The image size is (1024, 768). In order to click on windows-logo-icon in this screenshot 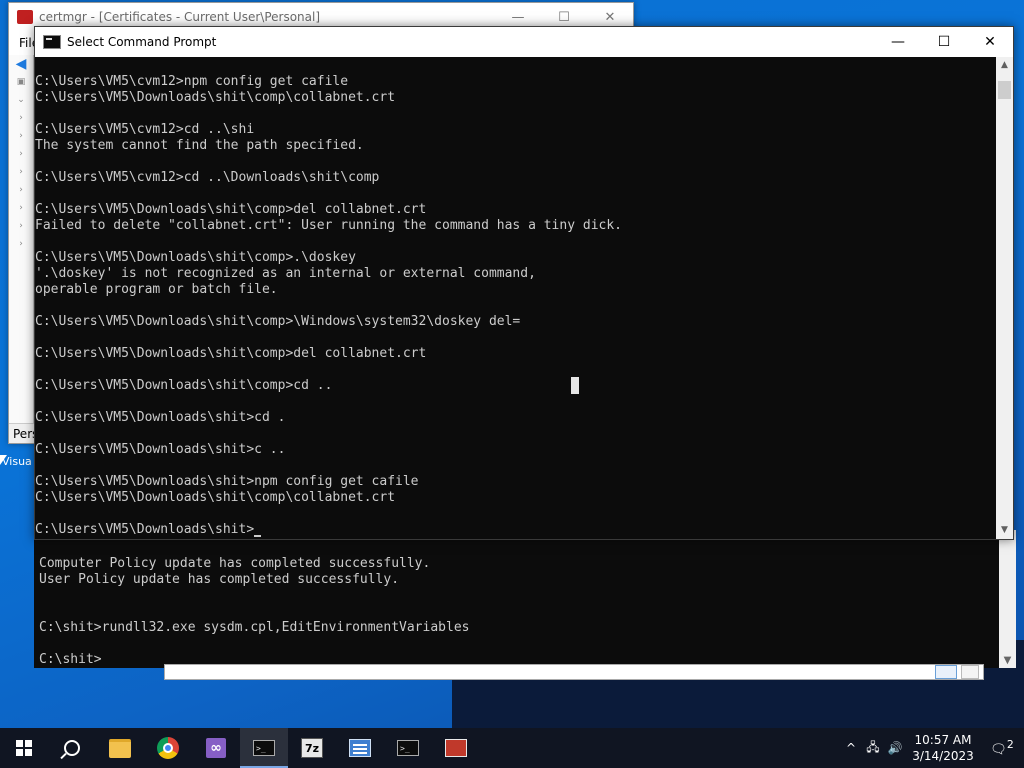, I will do `click(24, 748)`.